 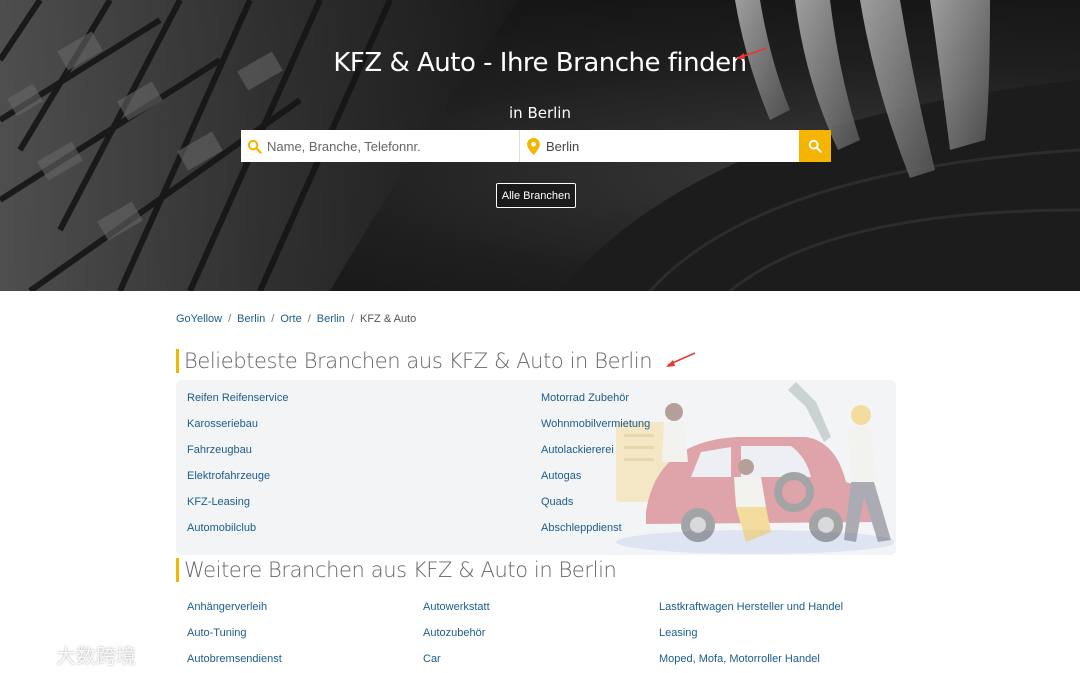 What do you see at coordinates (228, 476) in the screenshot?
I see `popular-link: Elektrofahrzeuge` at bounding box center [228, 476].